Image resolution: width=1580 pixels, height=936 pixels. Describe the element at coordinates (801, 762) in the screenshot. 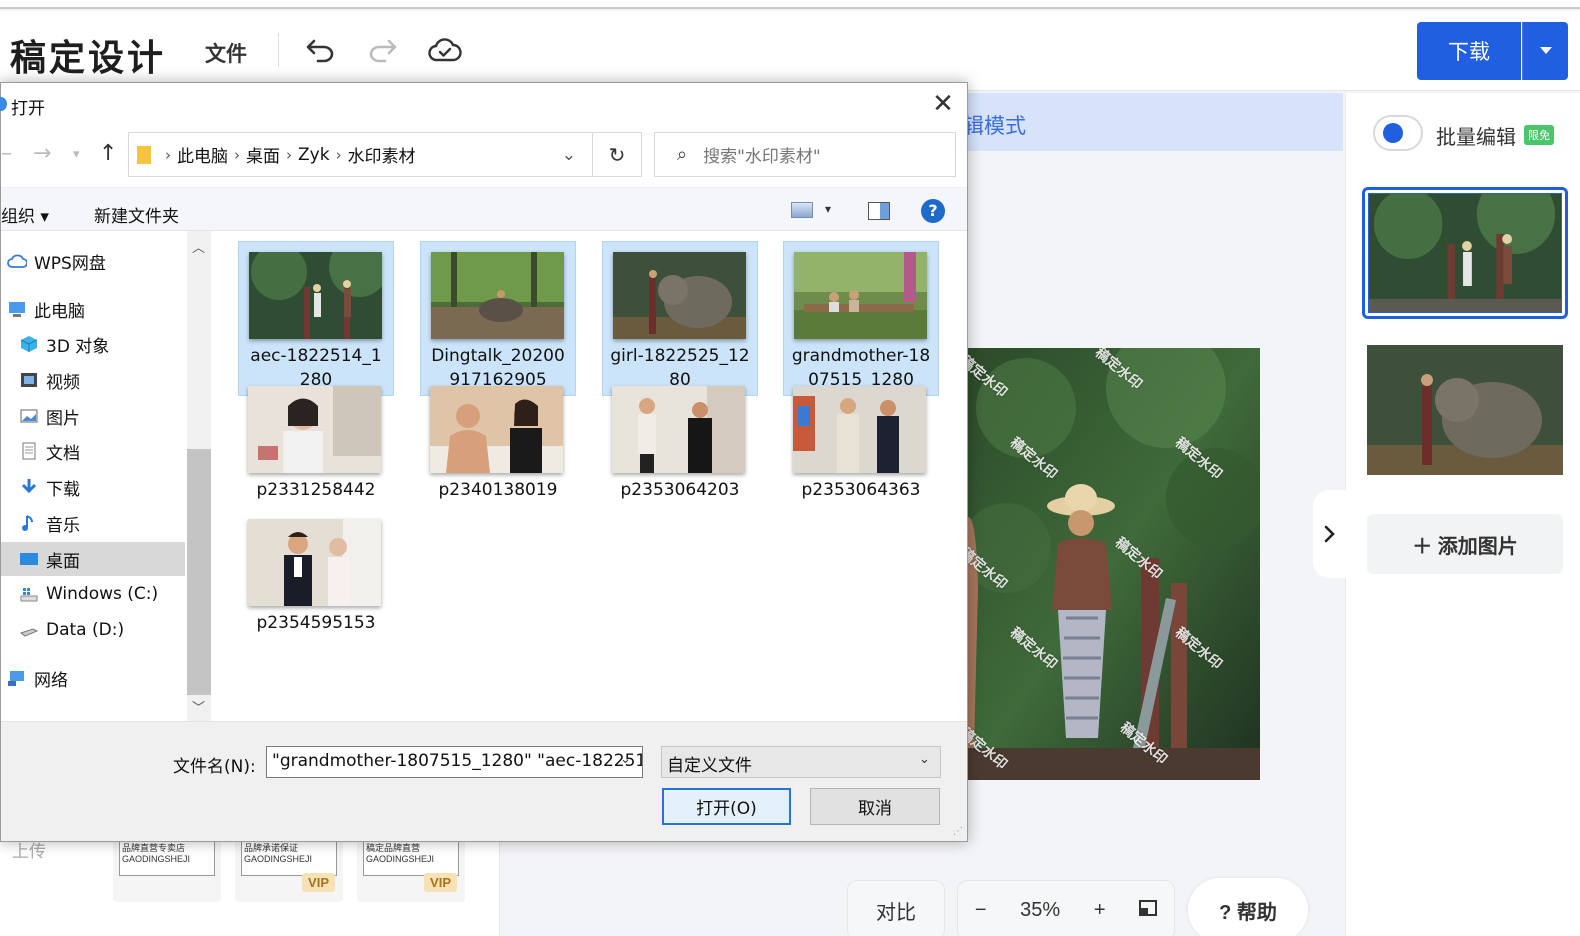

I see `filetype-select: 自定义文件` at that location.